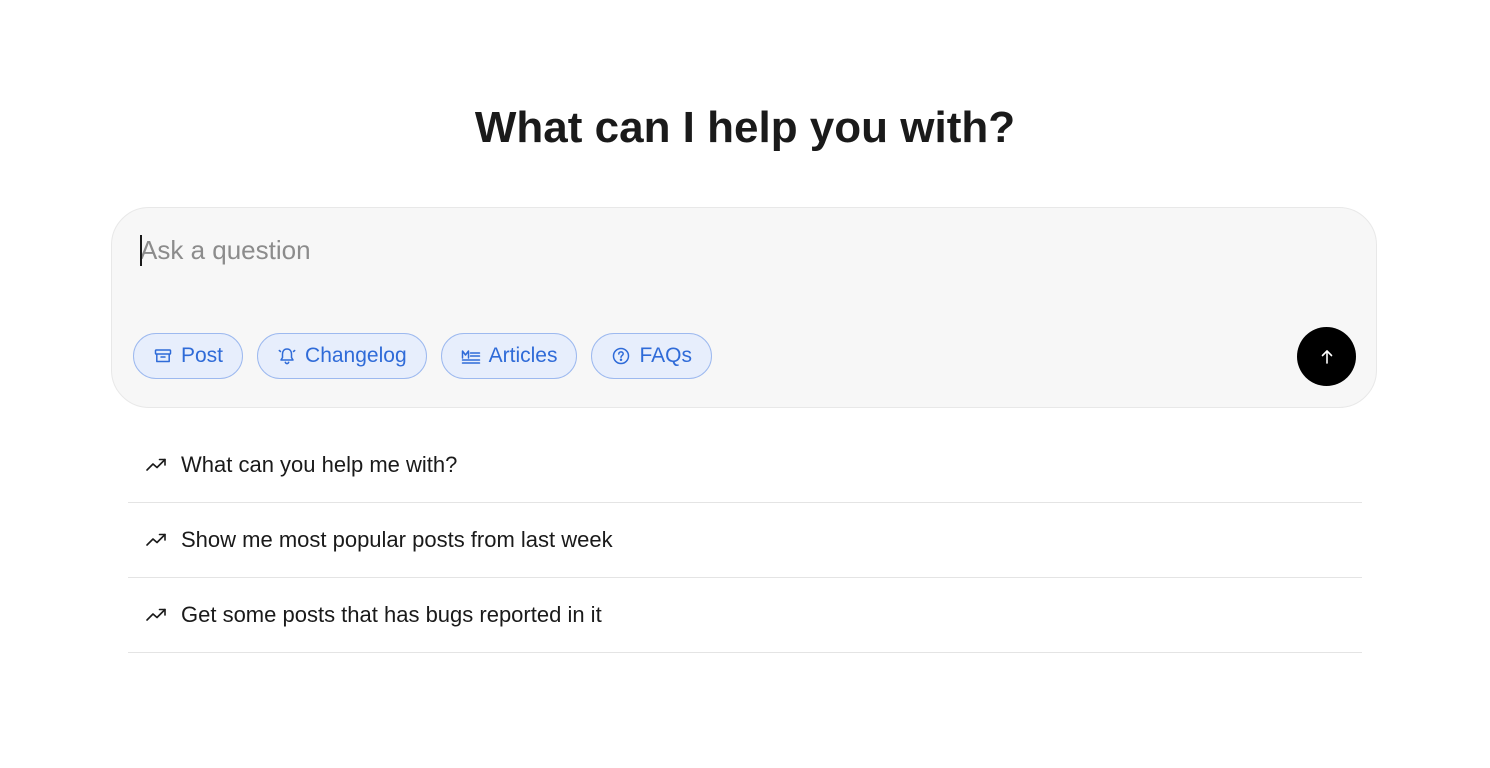 The height and width of the screenshot is (768, 1490). Describe the element at coordinates (141, 250) in the screenshot. I see `text-caret` at that location.